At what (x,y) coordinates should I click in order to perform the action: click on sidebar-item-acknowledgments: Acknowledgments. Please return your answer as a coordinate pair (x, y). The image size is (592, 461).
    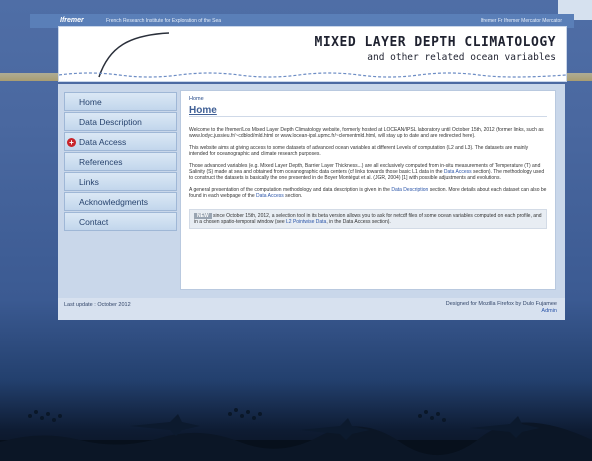
    Looking at the image, I should click on (120, 201).